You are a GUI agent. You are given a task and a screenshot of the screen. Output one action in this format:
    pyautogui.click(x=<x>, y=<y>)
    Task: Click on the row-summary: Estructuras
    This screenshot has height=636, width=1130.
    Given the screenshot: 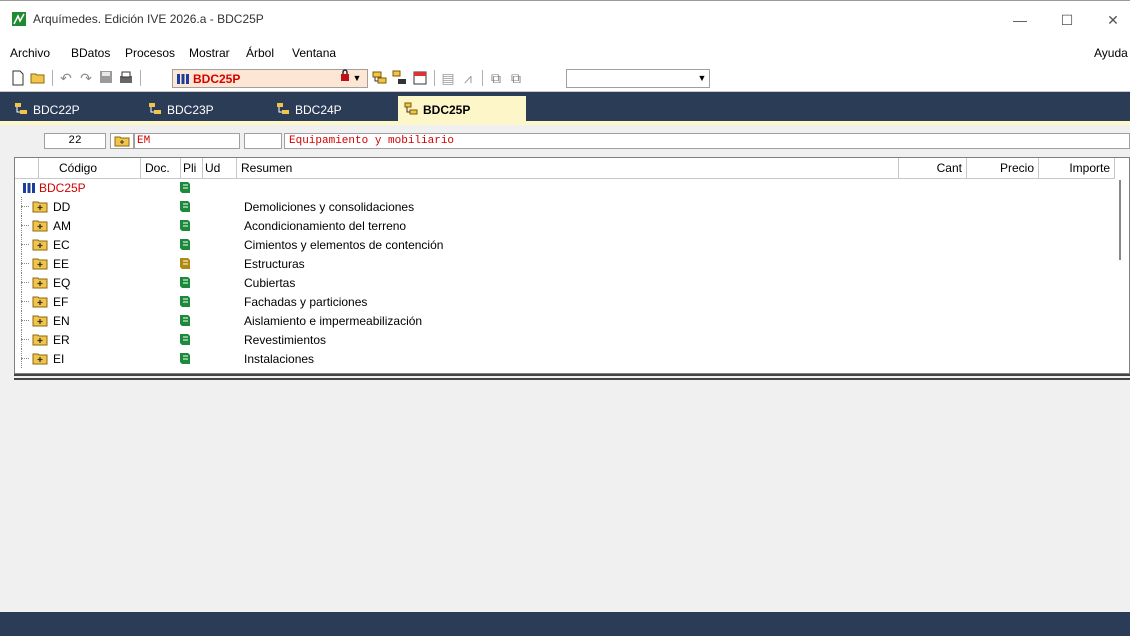 What is the action you would take?
    pyautogui.click(x=274, y=264)
    